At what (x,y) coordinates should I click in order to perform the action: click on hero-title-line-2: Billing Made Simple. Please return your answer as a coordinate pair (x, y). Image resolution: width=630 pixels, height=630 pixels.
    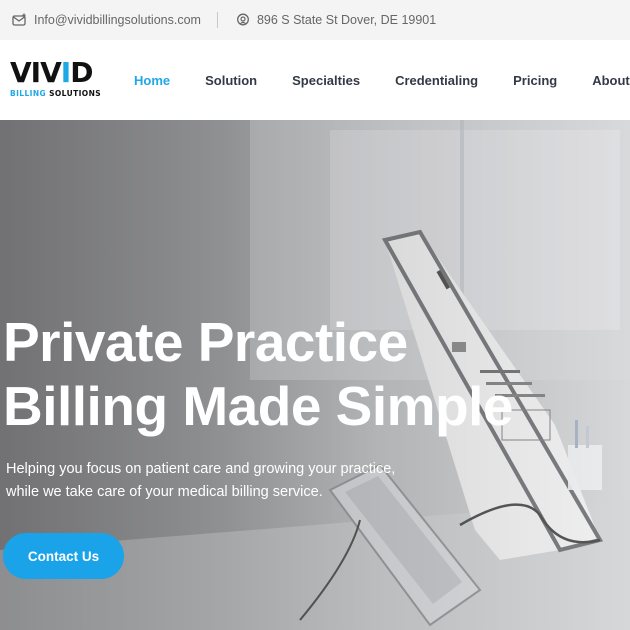
    Looking at the image, I should click on (258, 406).